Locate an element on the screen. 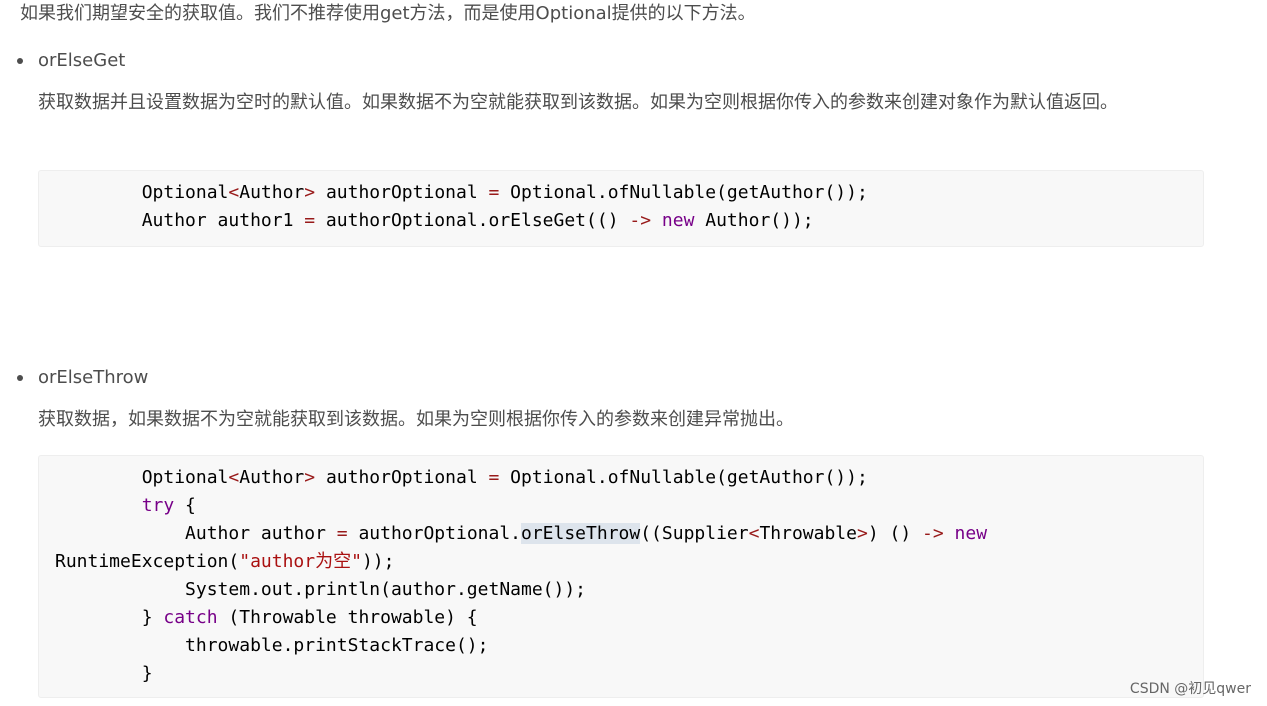 This screenshot has height=706, width=1267. code-token: orElseThrow is located at coordinates (581, 533).